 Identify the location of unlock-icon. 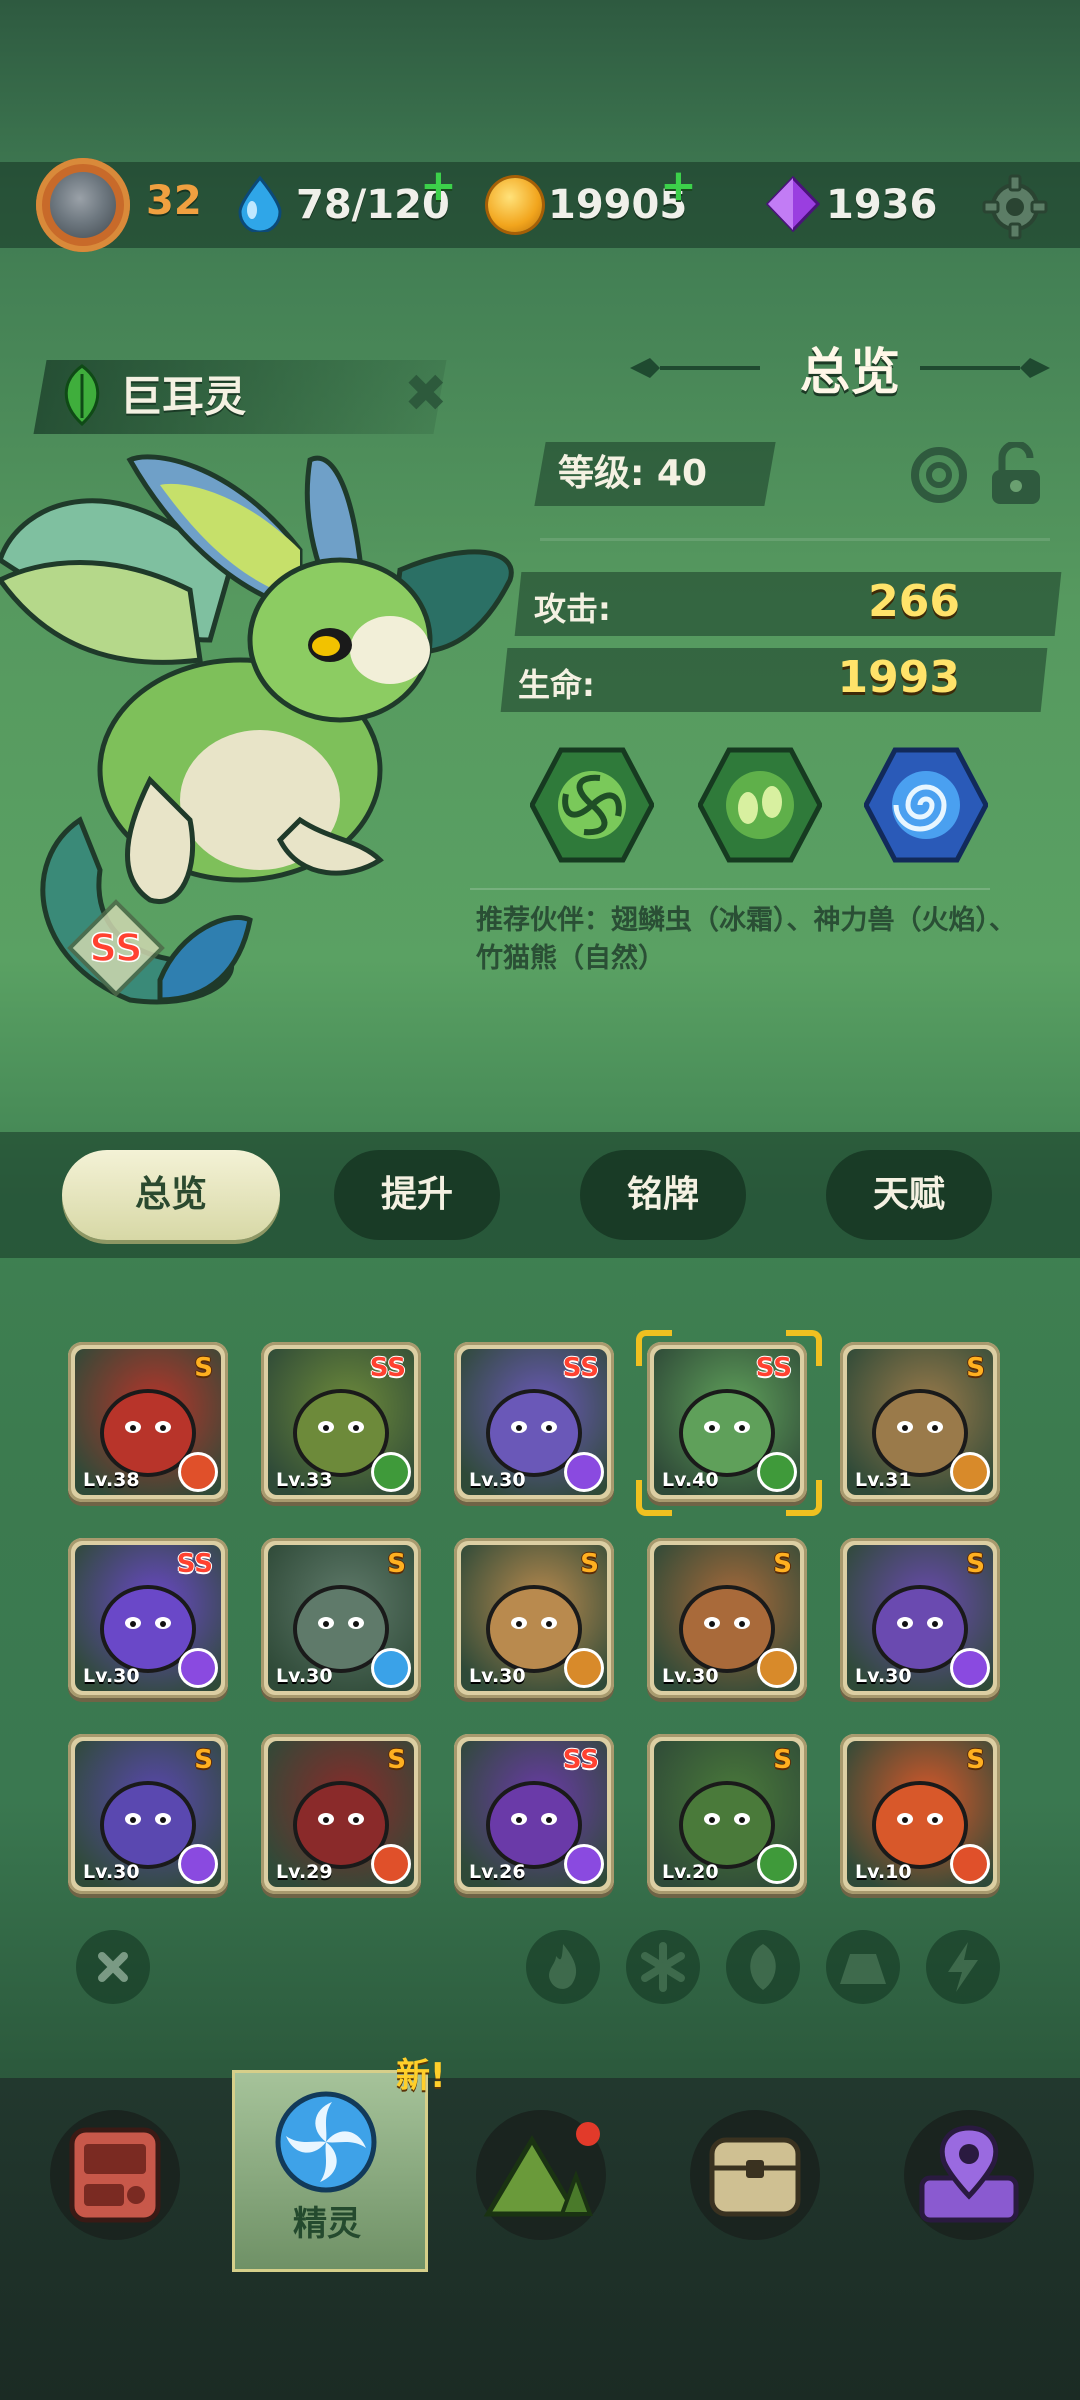
(1016, 474).